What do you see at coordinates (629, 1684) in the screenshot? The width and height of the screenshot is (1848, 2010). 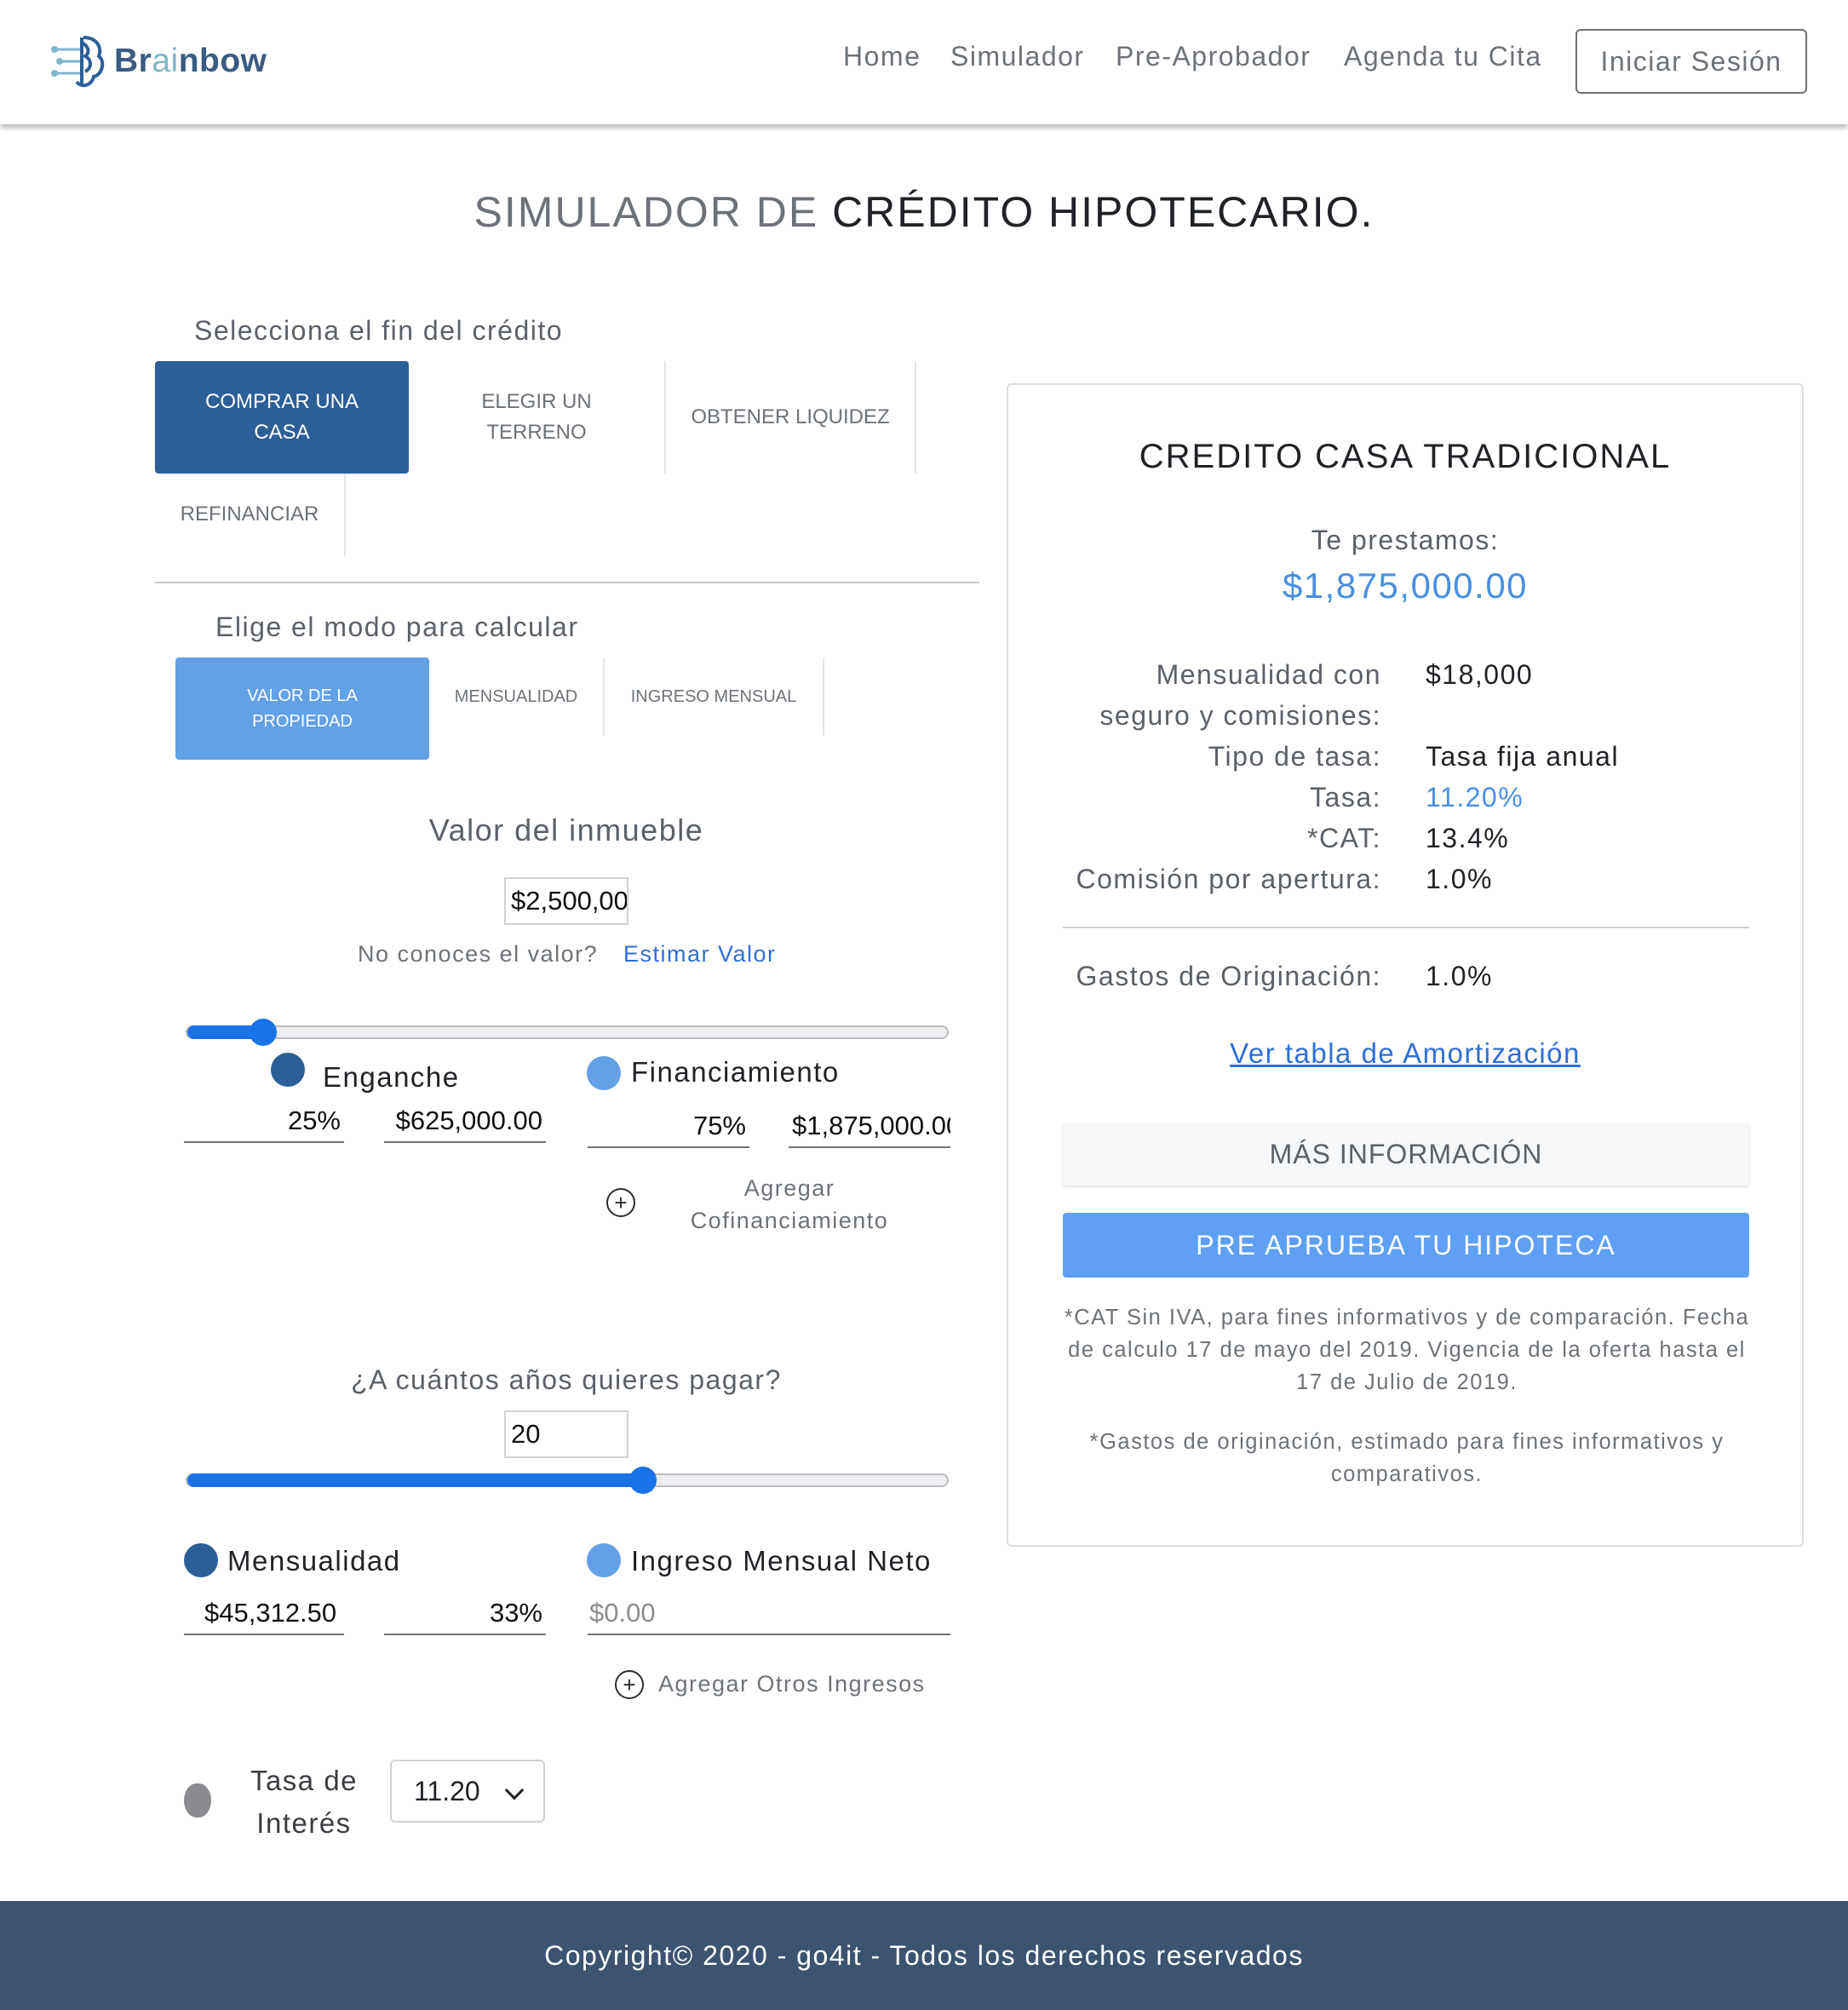 I see `add-other-income-icon: +` at bounding box center [629, 1684].